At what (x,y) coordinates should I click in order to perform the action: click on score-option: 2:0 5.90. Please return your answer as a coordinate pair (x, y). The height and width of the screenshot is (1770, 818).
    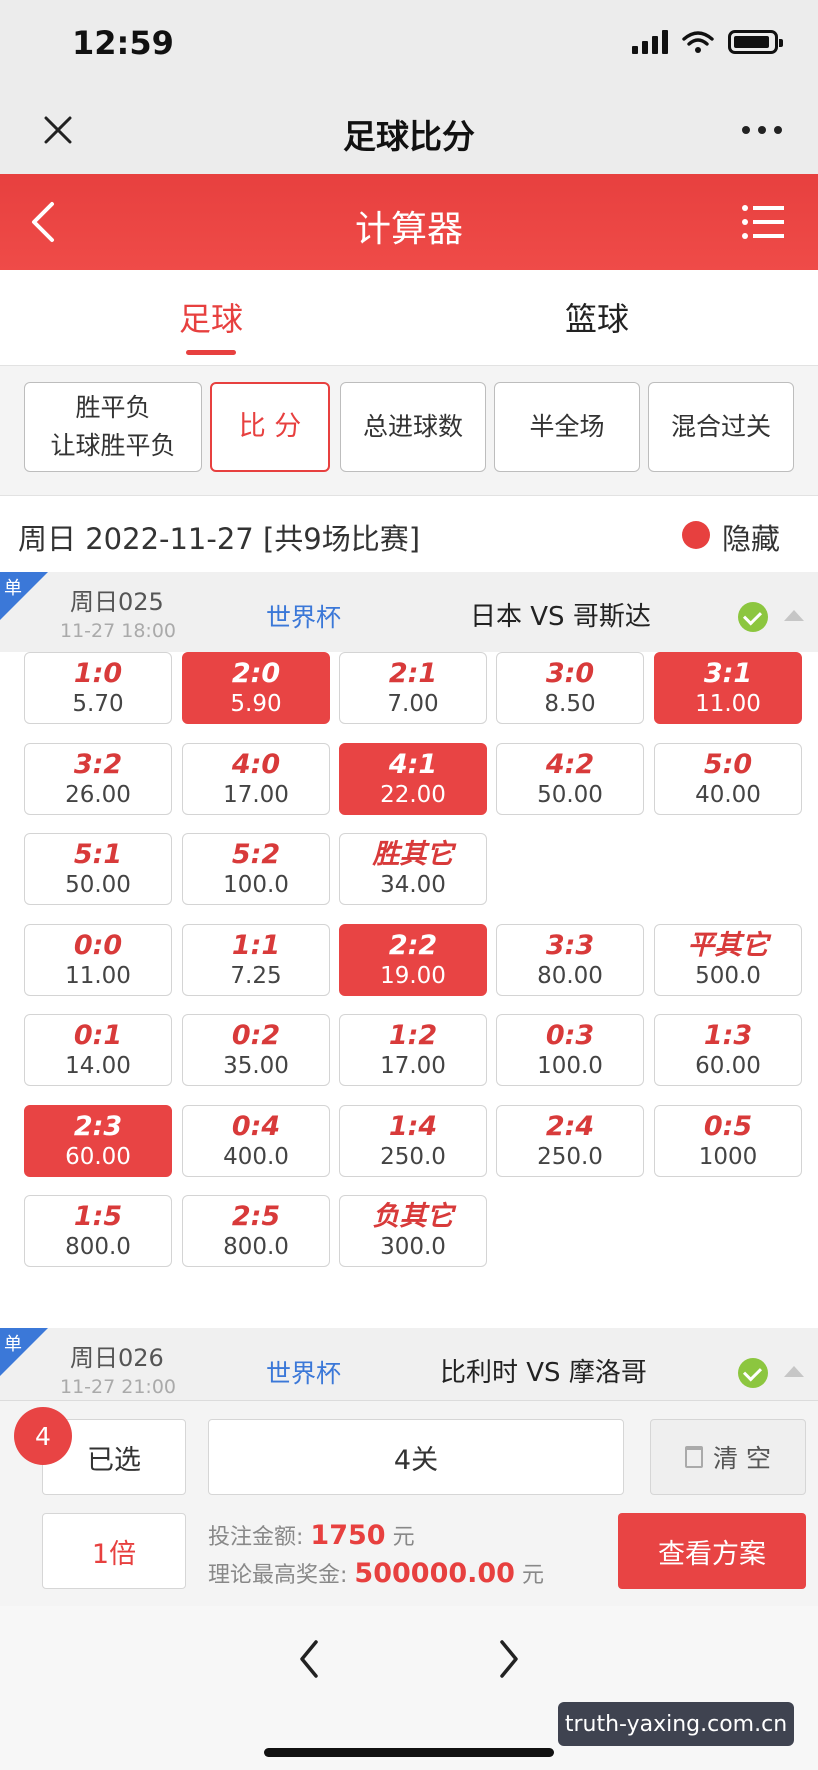
    Looking at the image, I should click on (256, 688).